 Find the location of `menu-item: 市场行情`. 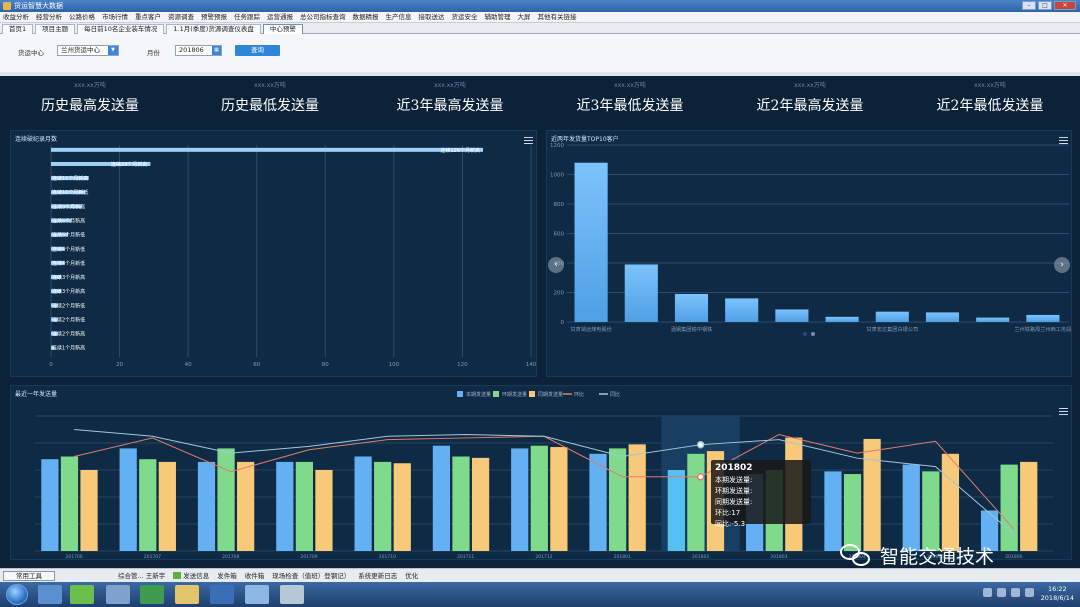

menu-item: 市场行情 is located at coordinates (115, 17).